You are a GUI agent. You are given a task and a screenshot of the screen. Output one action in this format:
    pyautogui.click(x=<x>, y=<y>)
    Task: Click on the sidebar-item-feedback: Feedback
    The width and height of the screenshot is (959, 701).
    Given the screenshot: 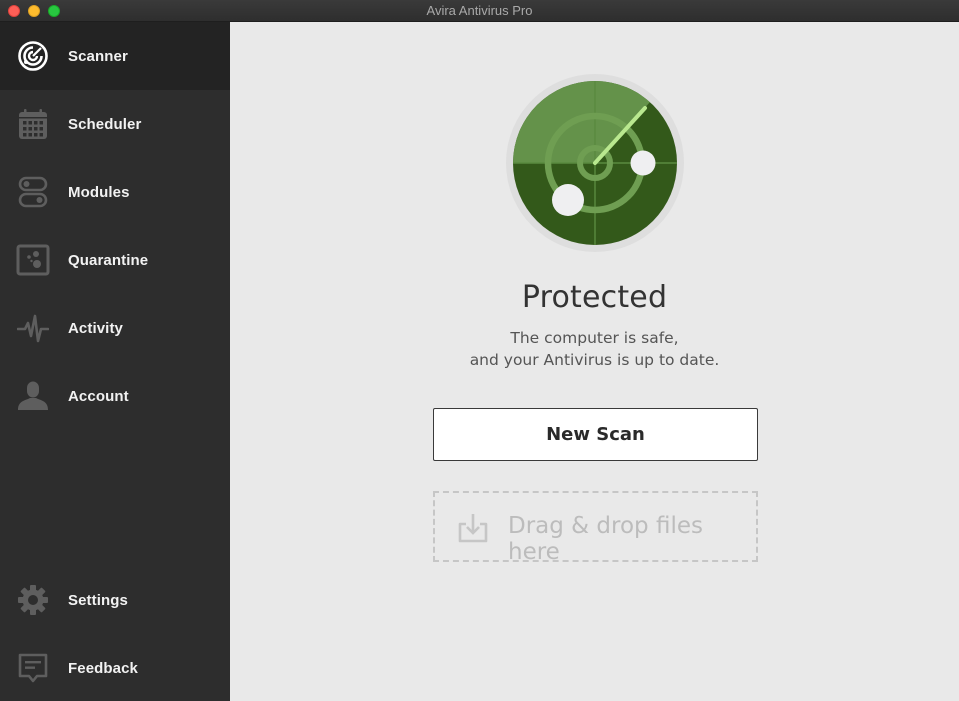 What is the action you would take?
    pyautogui.click(x=115, y=667)
    